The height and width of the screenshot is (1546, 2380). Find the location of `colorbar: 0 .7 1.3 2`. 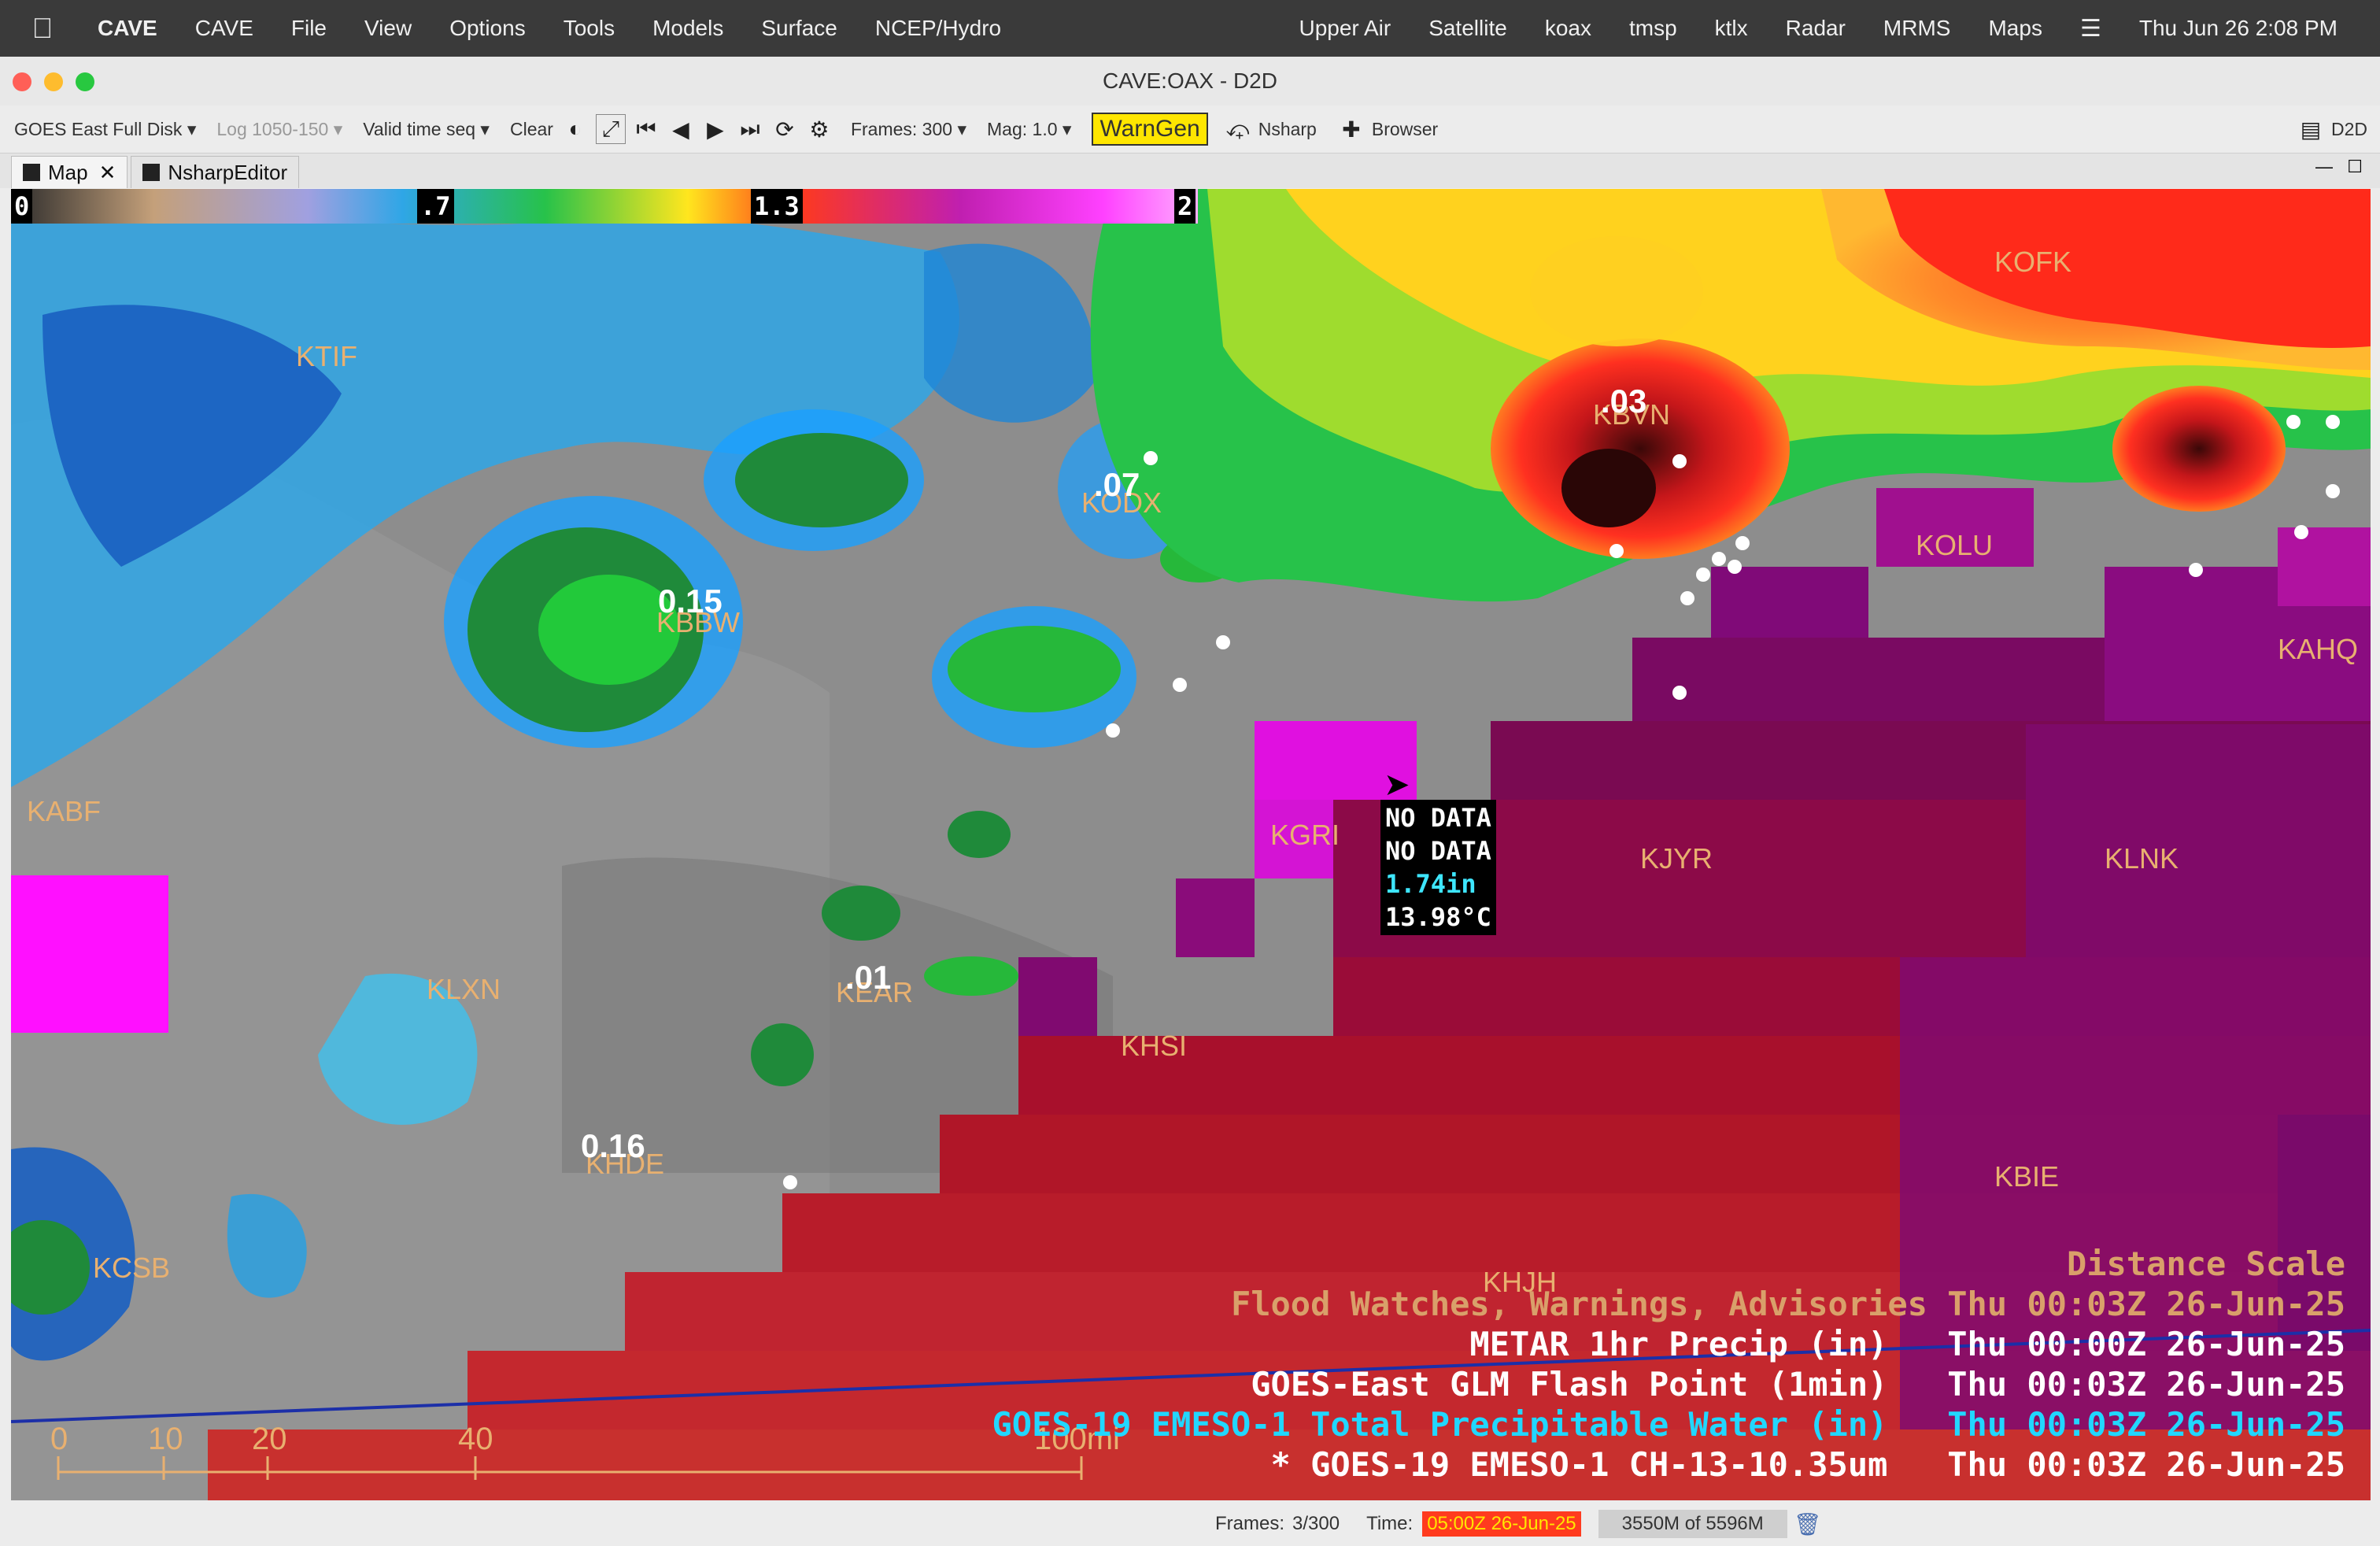

colorbar: 0 .7 1.3 2 is located at coordinates (604, 206).